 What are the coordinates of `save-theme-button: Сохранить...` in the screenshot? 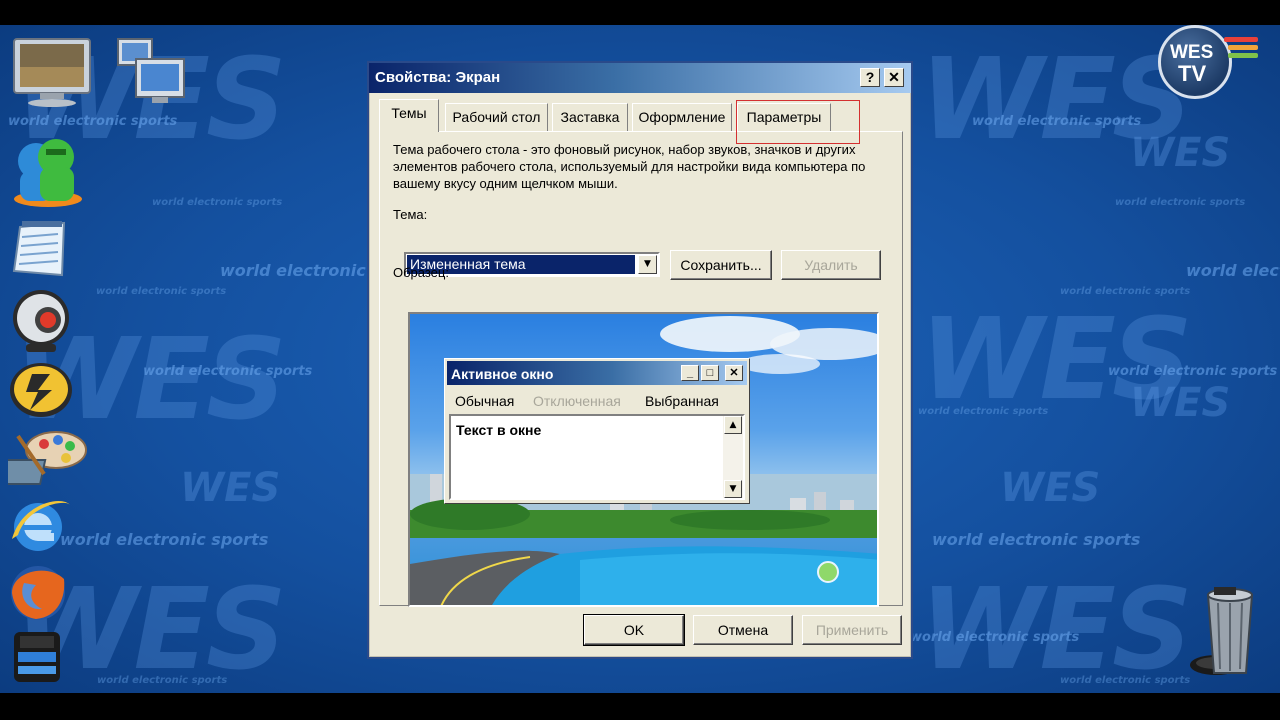 It's located at (721, 265).